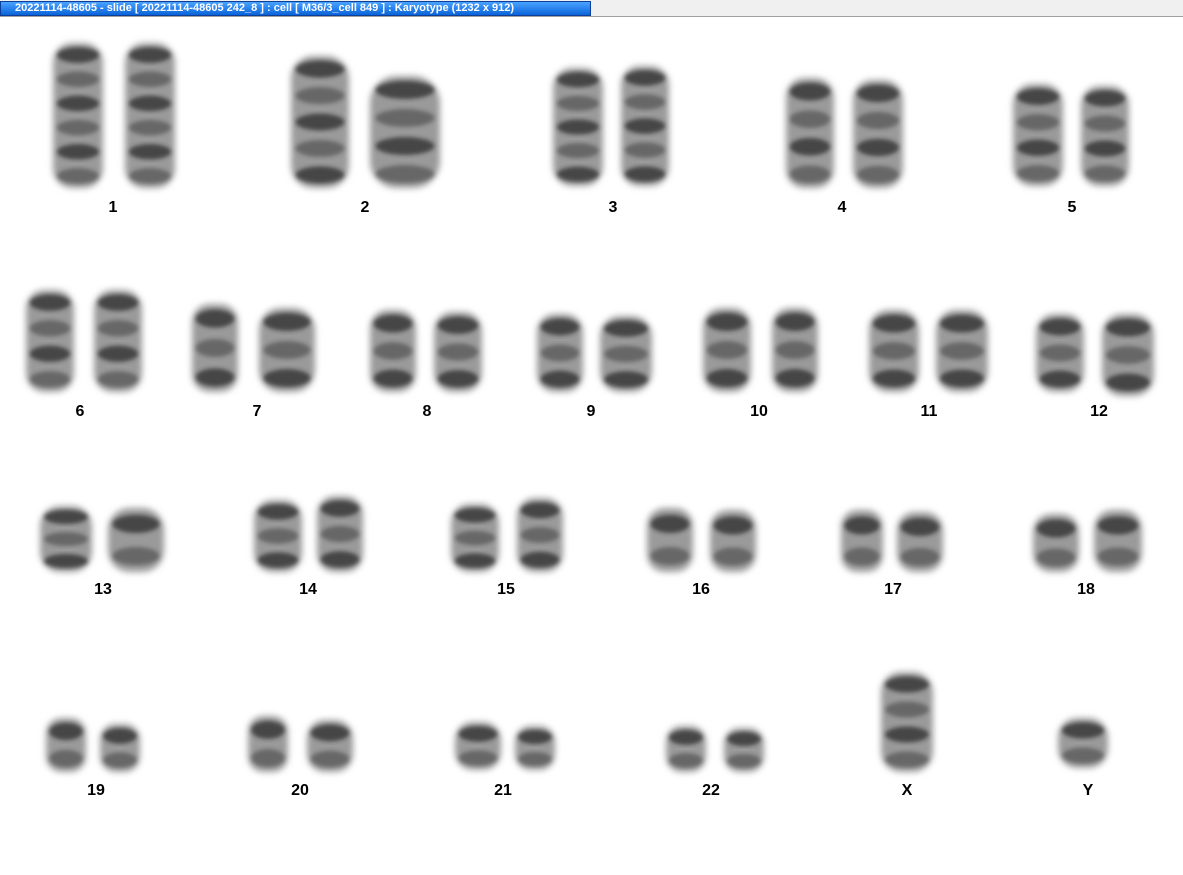 Image resolution: width=1183 pixels, height=875 pixels. I want to click on chromosome-12b, so click(1128, 355).